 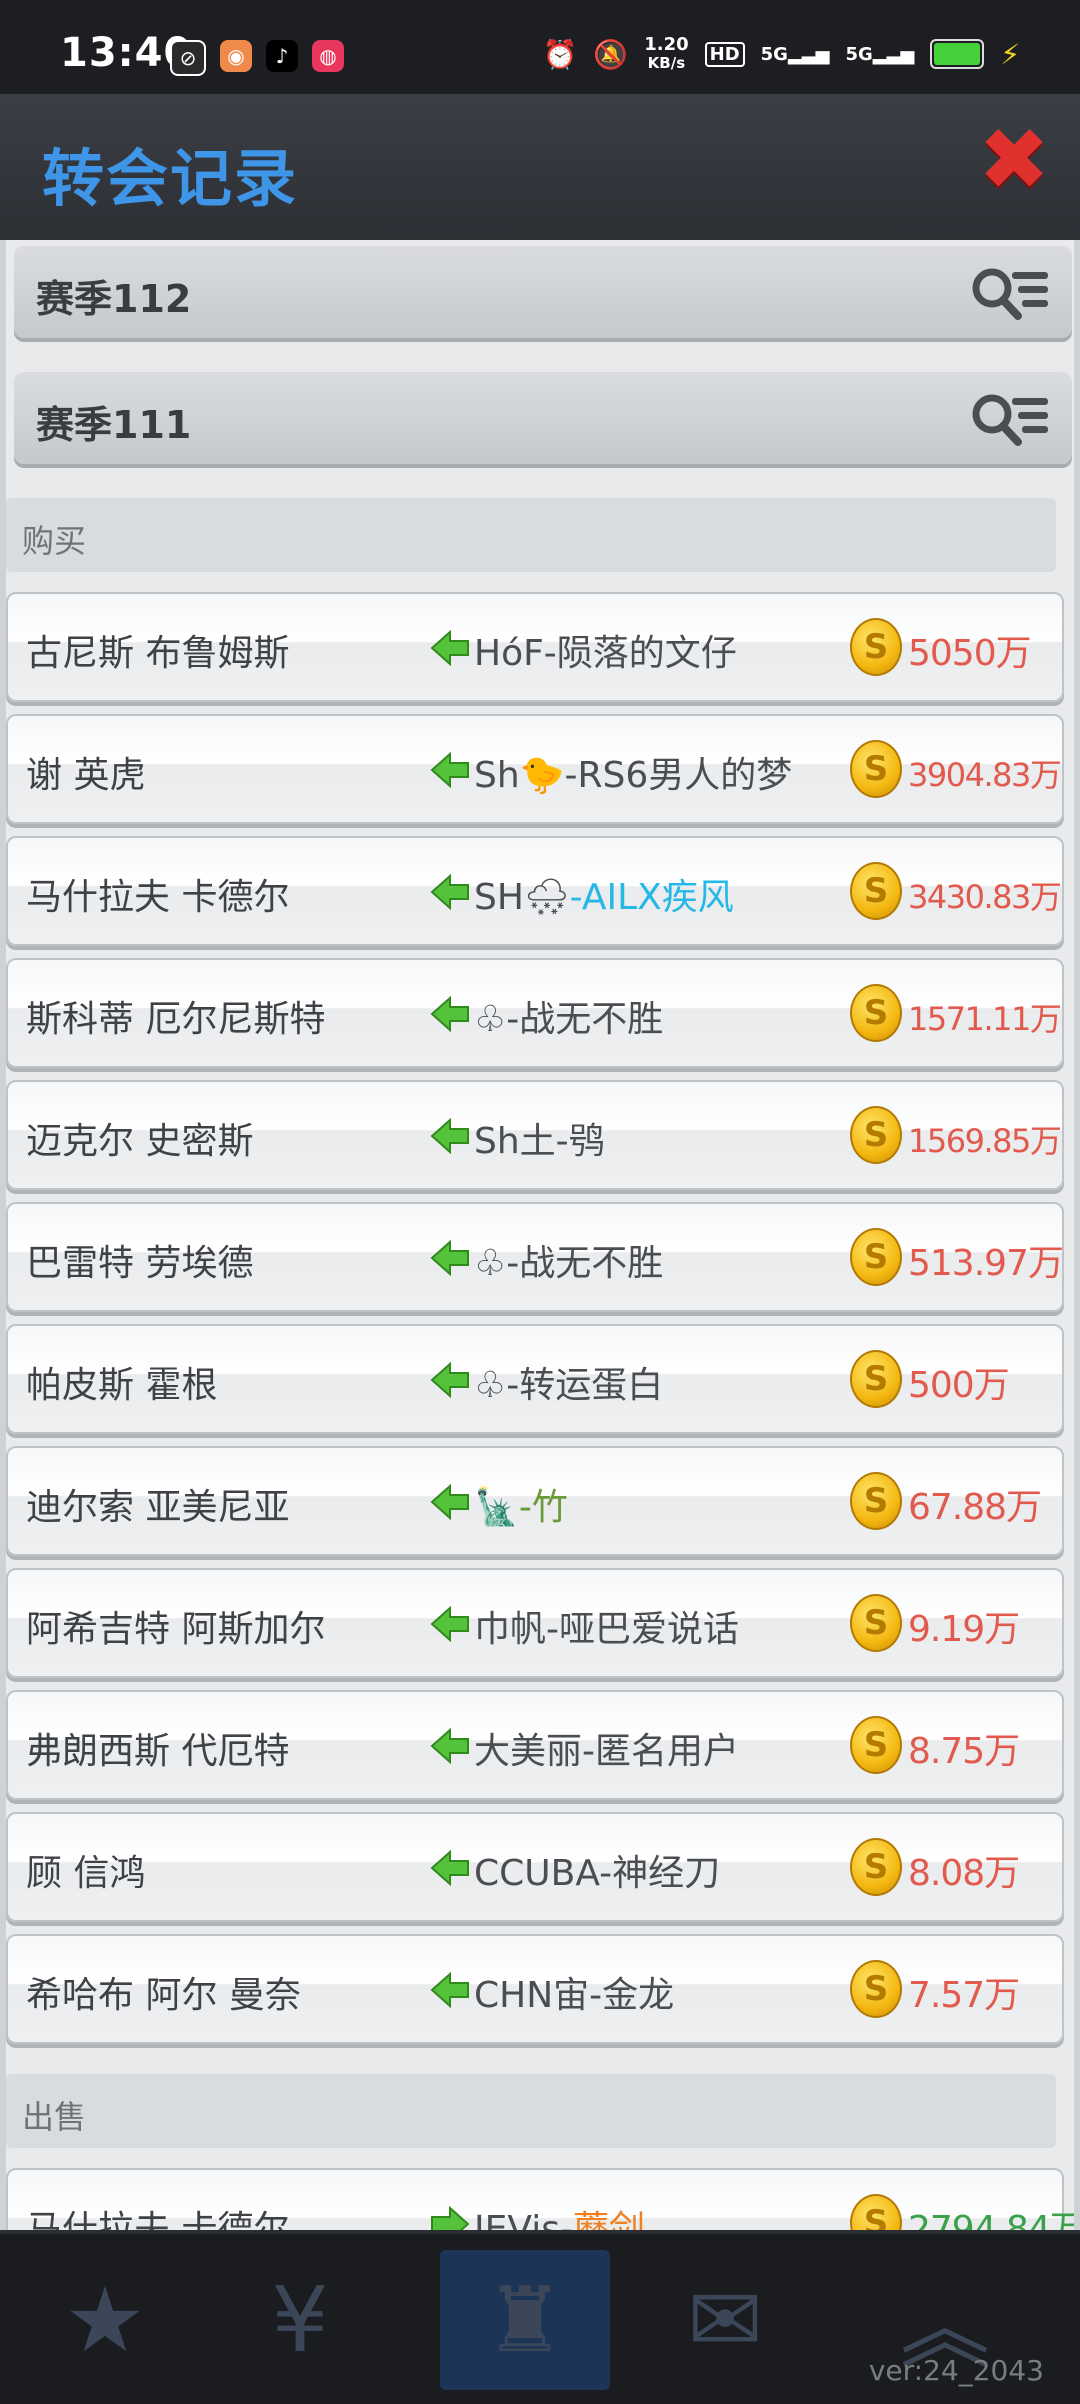 I want to click on net-speed-value: 1.20, so click(x=666, y=44).